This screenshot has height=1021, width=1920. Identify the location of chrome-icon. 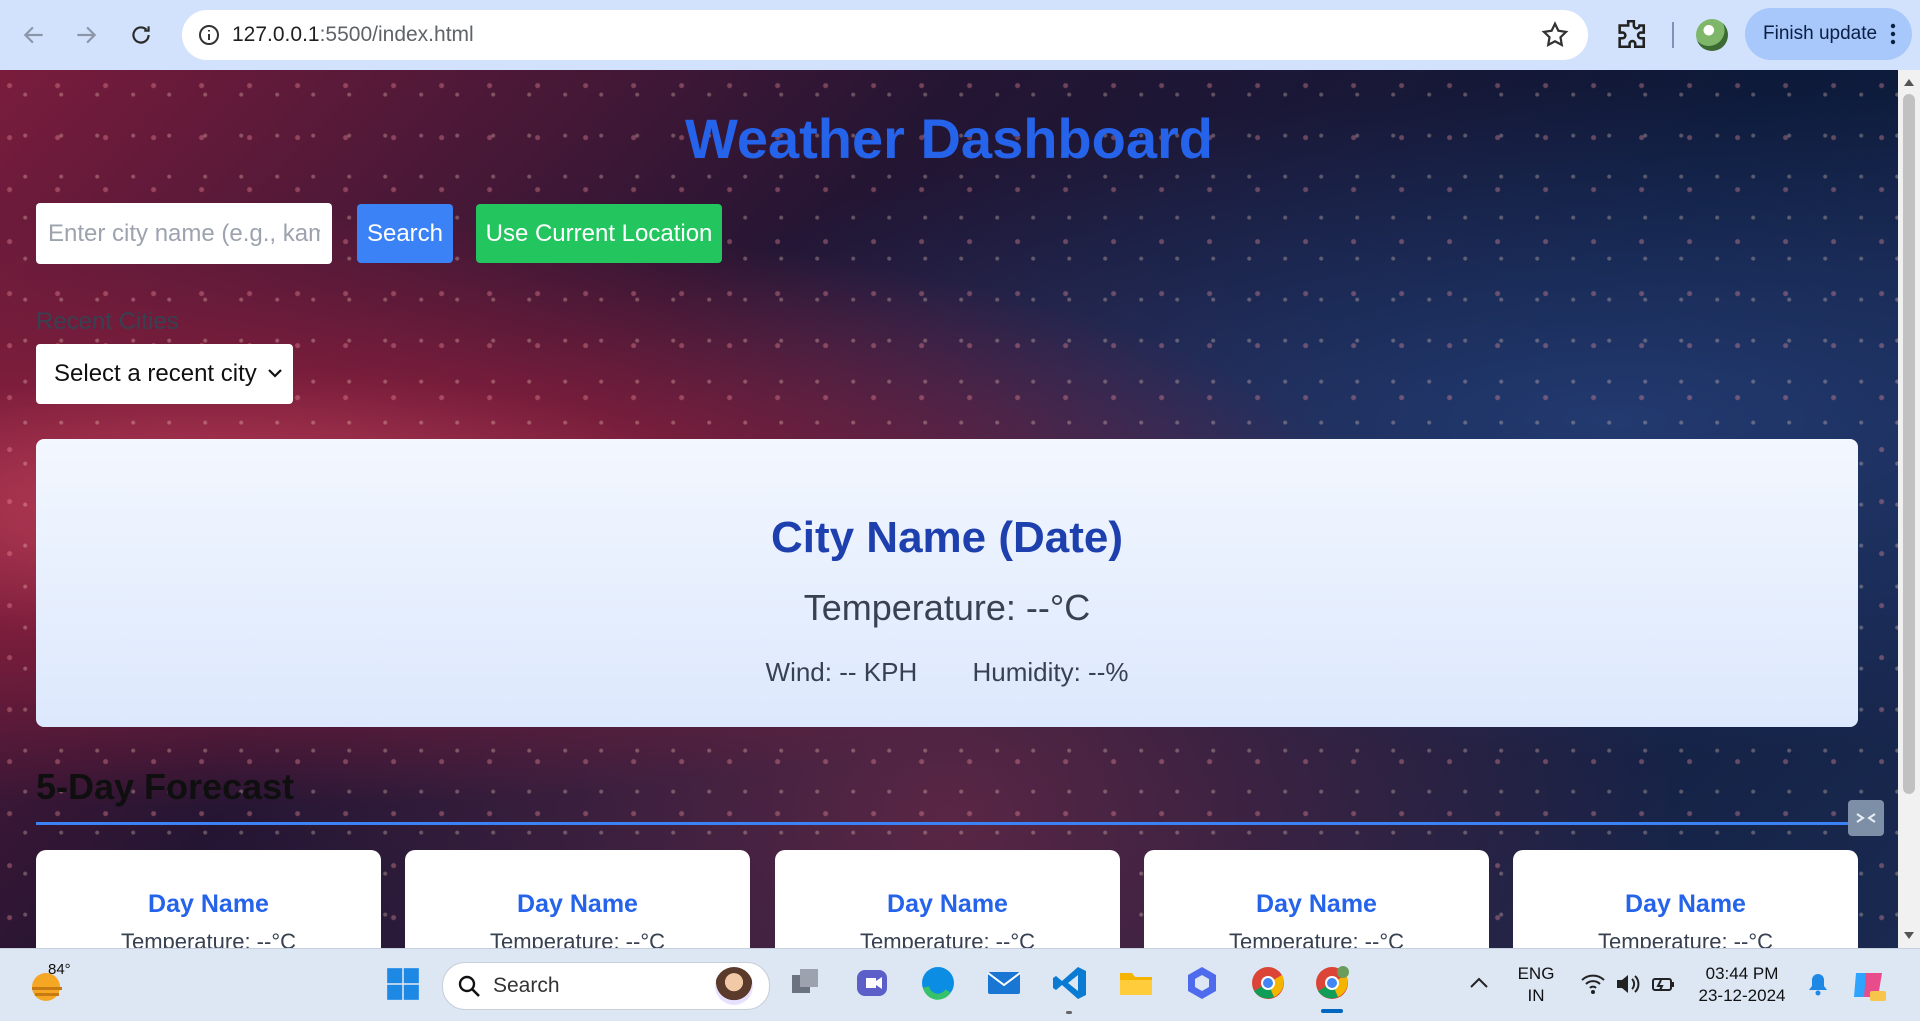
(1268, 983).